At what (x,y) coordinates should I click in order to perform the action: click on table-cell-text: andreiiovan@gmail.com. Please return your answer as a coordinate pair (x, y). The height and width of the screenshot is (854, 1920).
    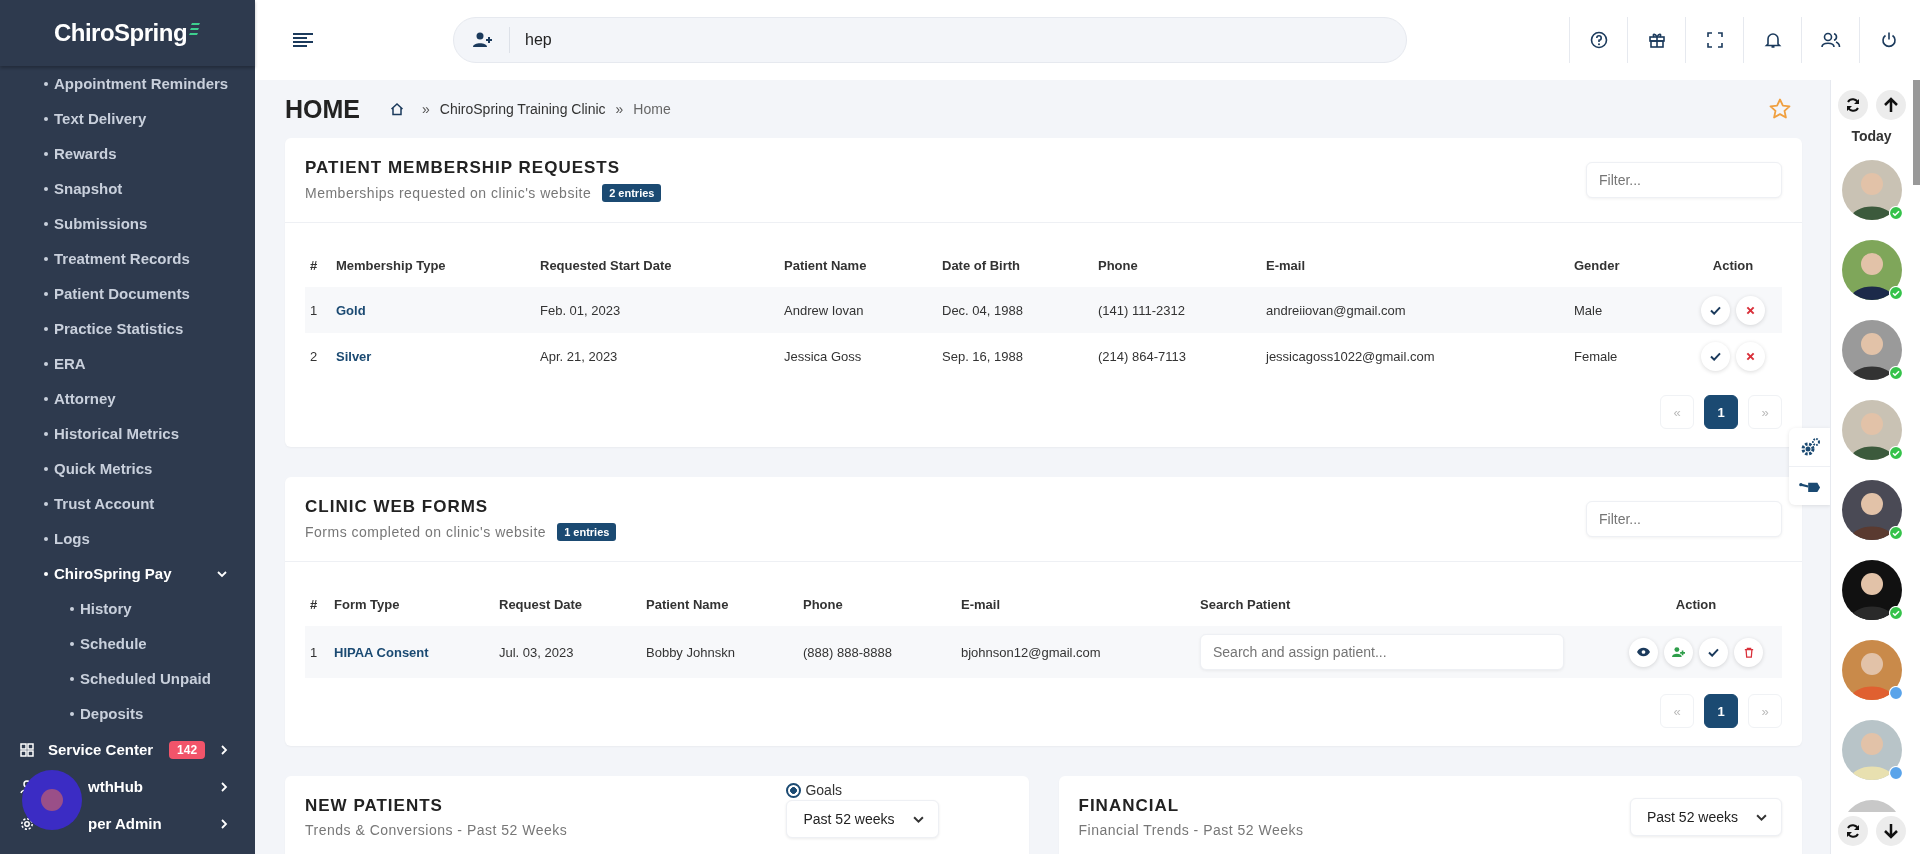
    Looking at the image, I should click on (1336, 310).